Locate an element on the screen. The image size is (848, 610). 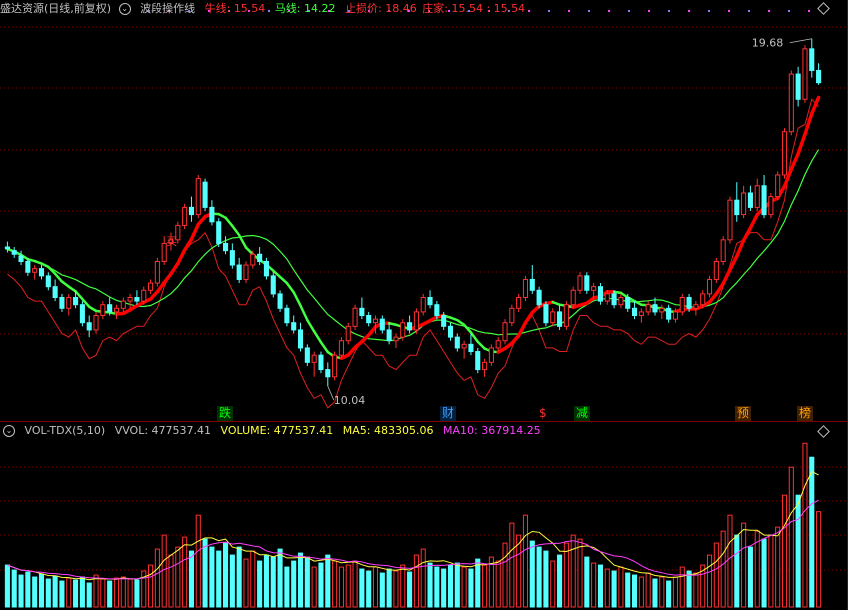
event-tag-ranking: 榜 is located at coordinates (805, 413).